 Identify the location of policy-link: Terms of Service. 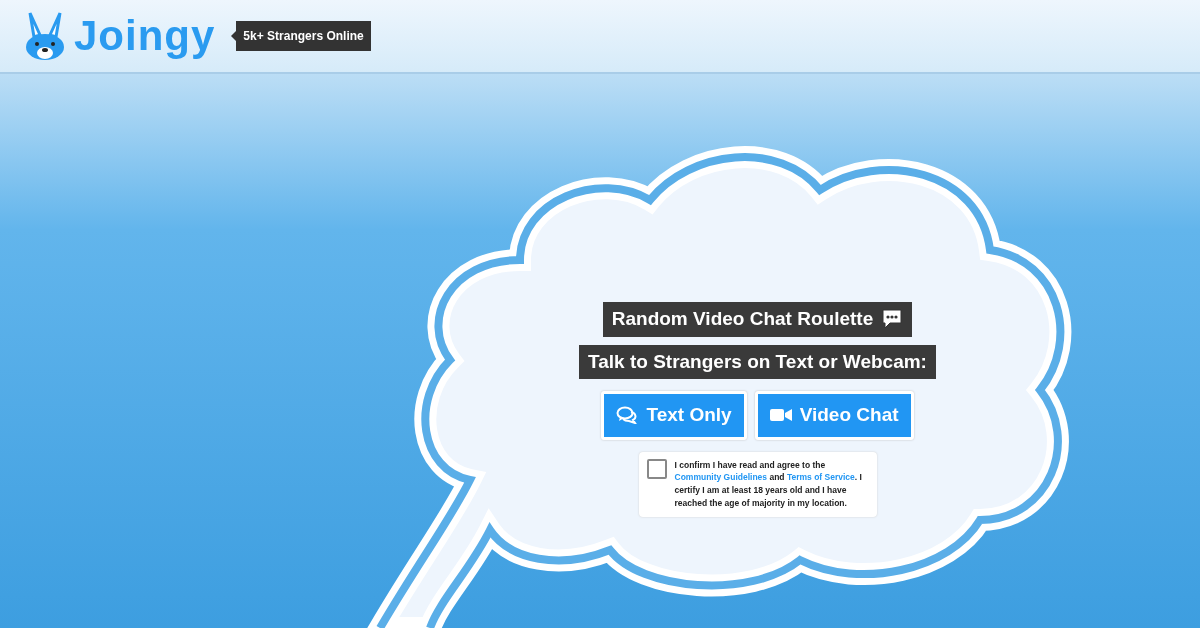
(820, 477).